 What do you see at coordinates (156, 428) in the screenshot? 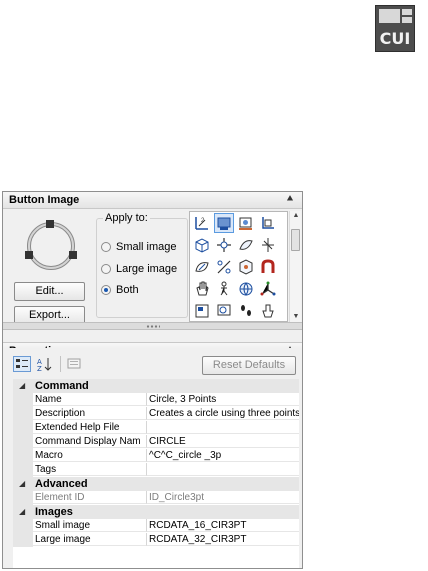
I see `property-row: Extended Help File` at bounding box center [156, 428].